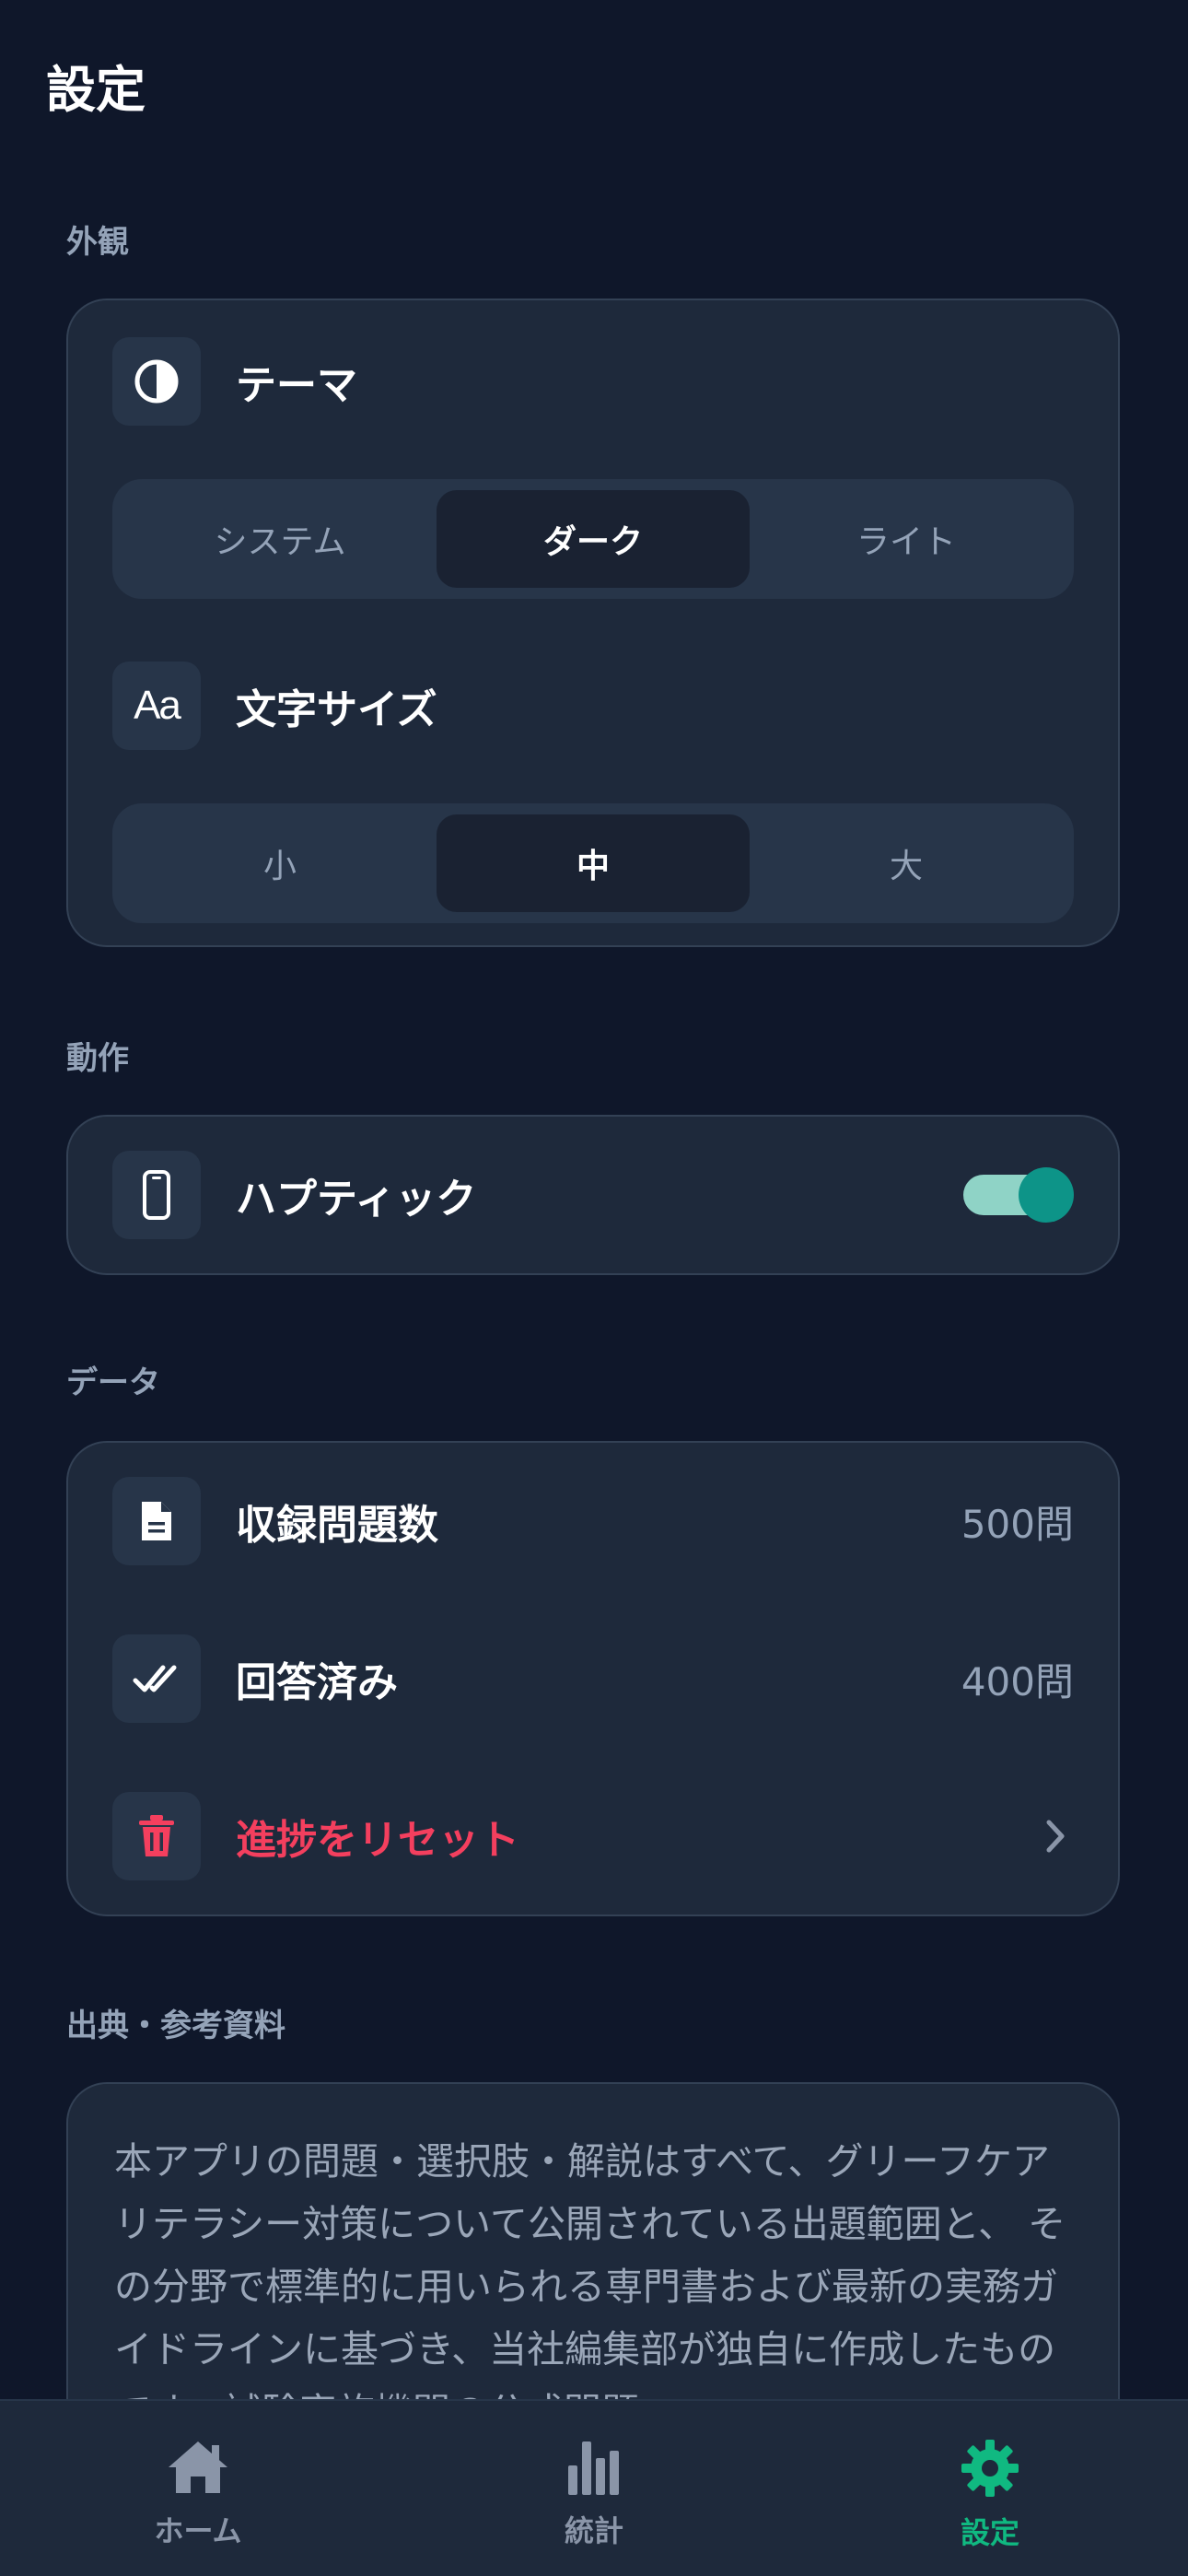 This screenshot has height=2576, width=1188. I want to click on haptic-toggle, so click(1019, 1195).